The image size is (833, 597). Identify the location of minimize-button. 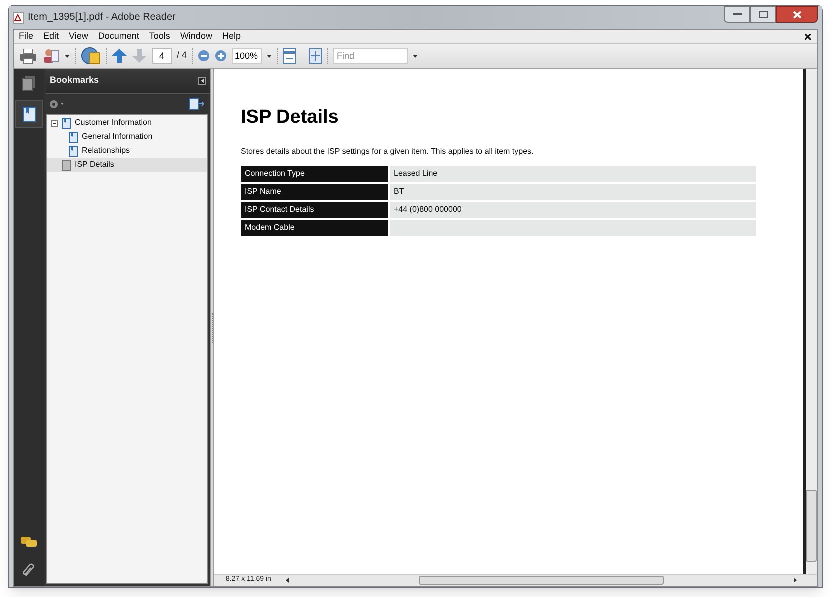
(737, 14).